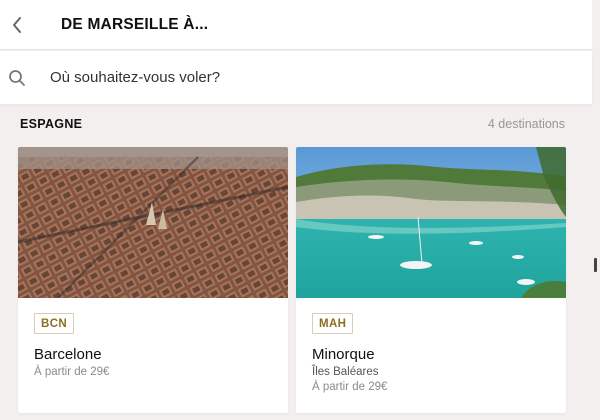  What do you see at coordinates (288, 77) in the screenshot?
I see `search-input` at bounding box center [288, 77].